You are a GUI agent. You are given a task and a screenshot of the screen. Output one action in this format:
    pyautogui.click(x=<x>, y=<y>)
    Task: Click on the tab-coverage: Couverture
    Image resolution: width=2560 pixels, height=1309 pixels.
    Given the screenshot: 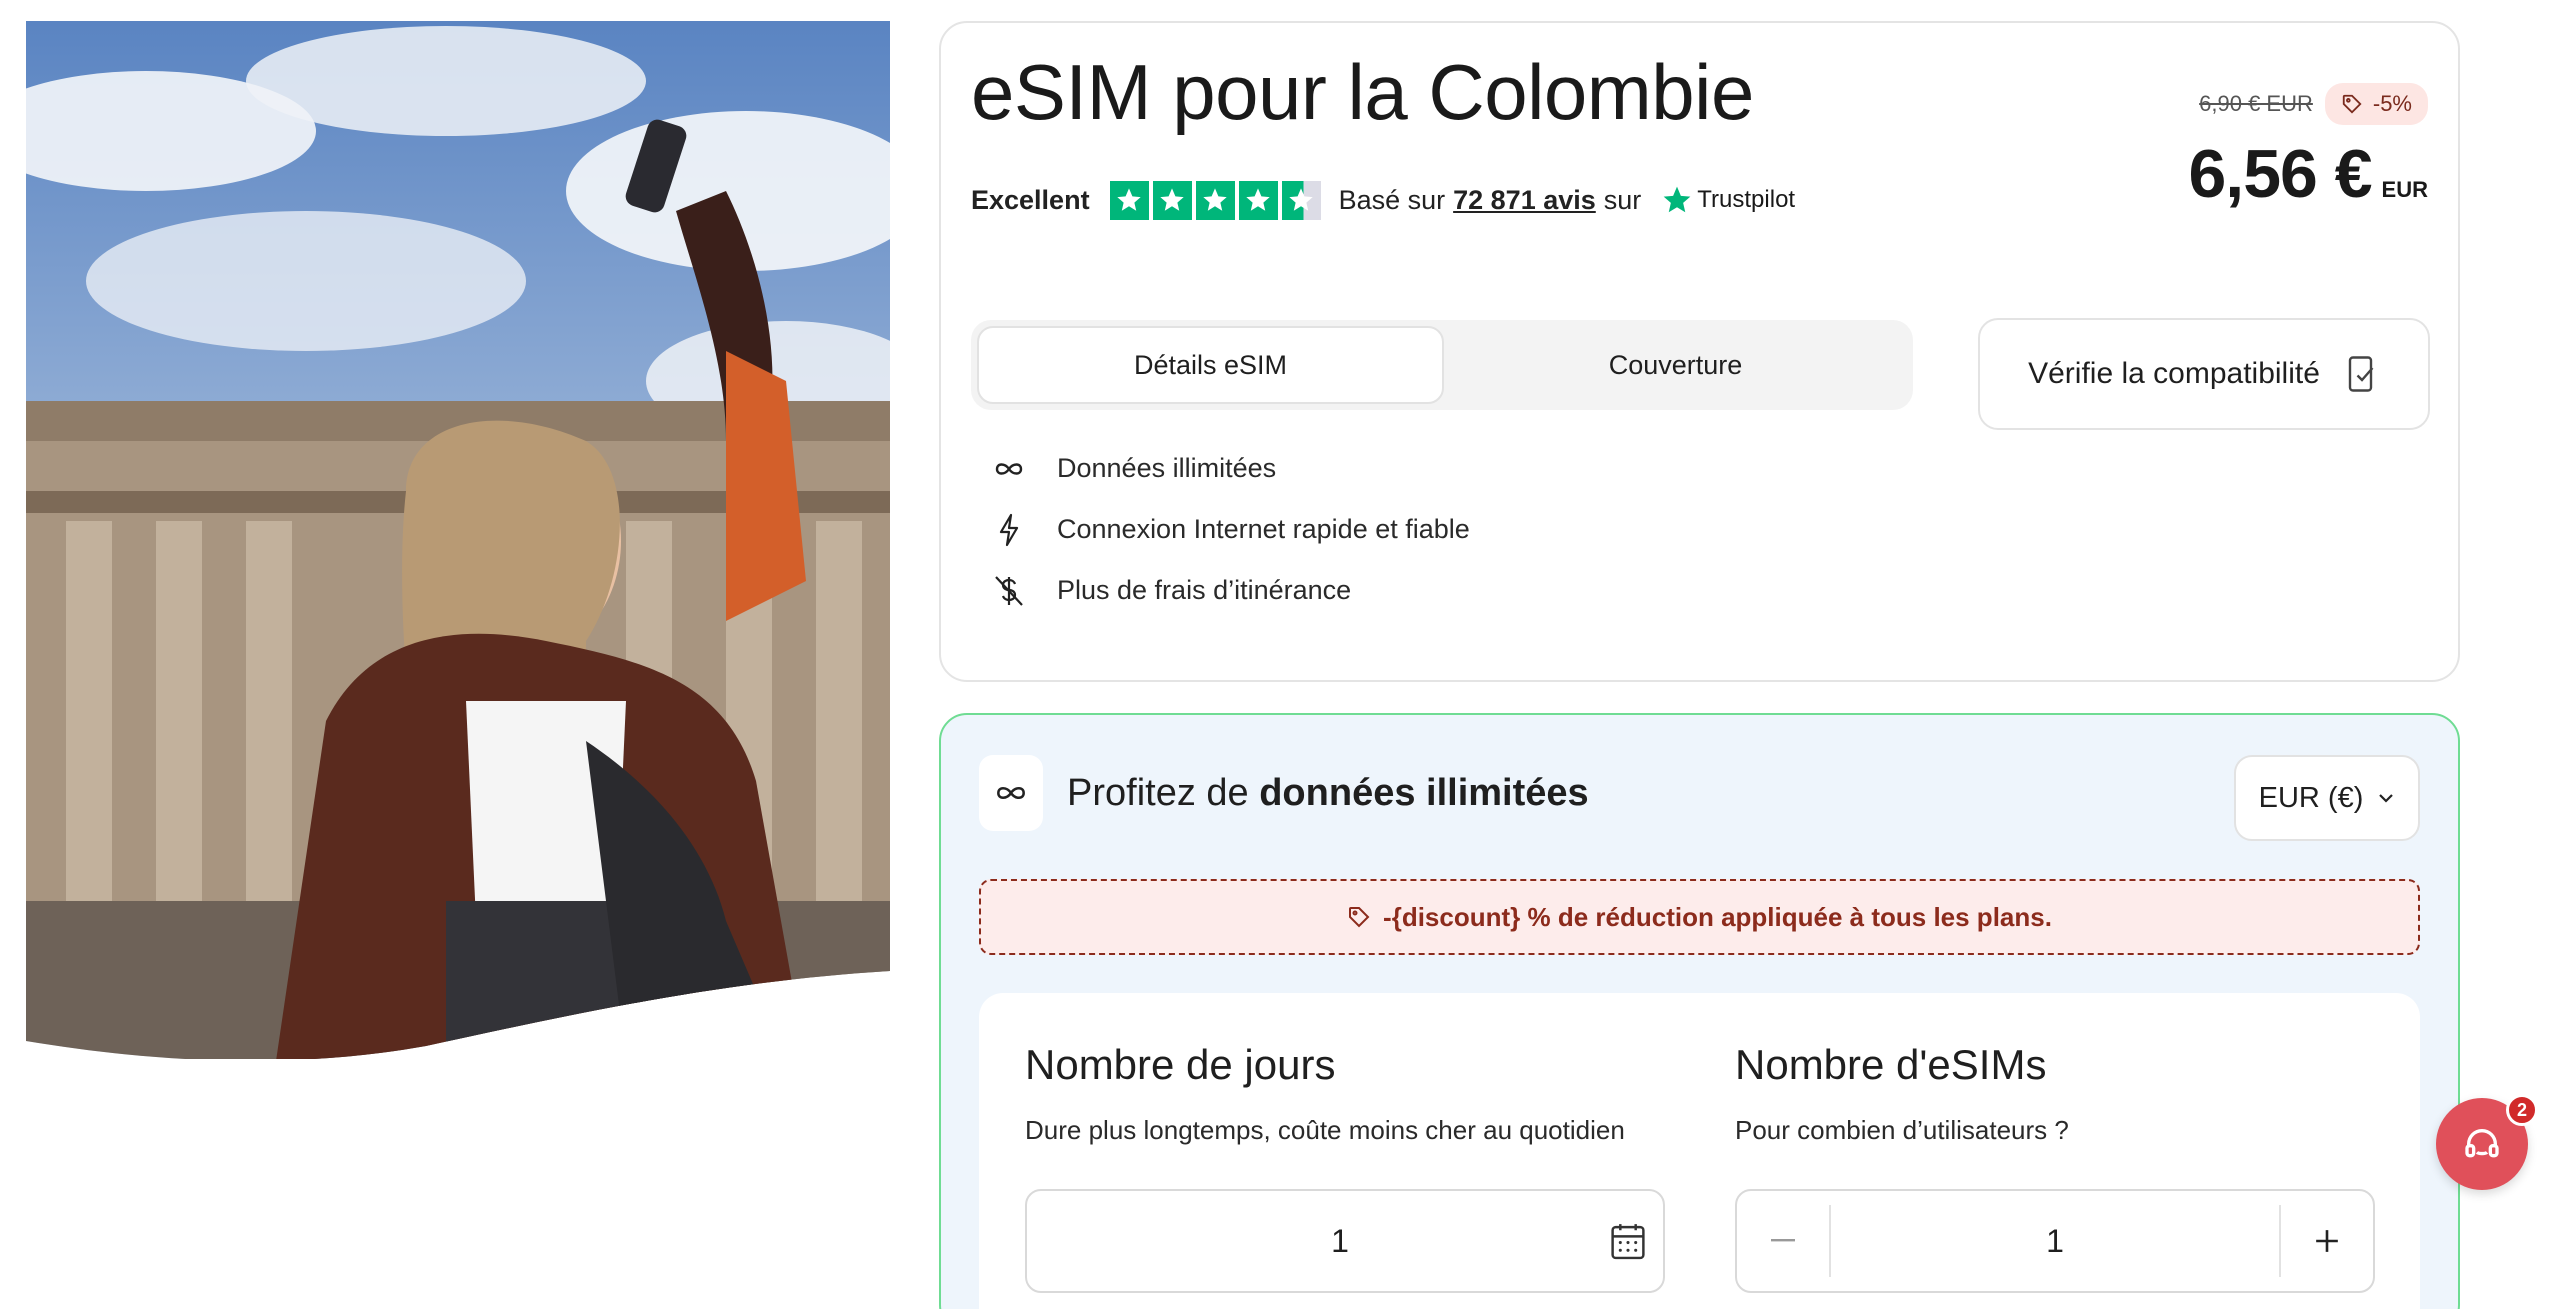 What is the action you would take?
    pyautogui.click(x=1675, y=365)
    